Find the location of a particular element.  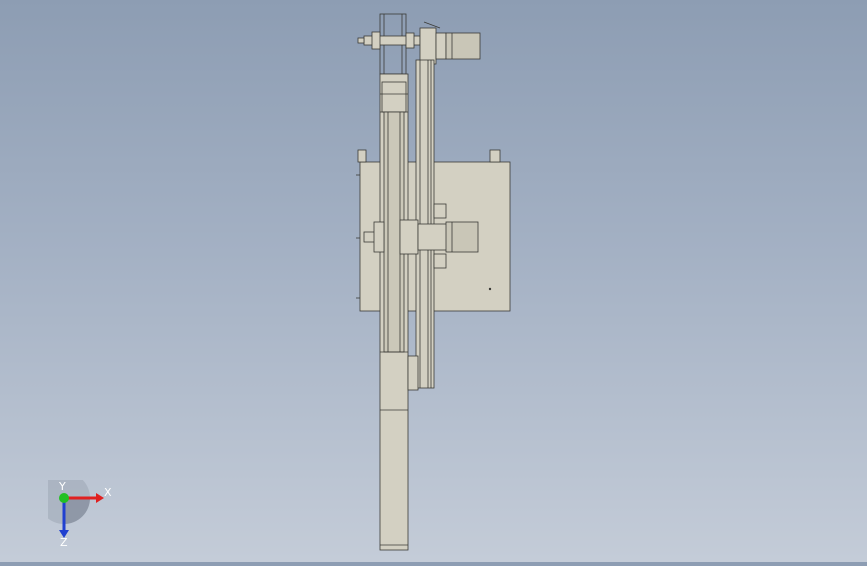

z-axis-label: Z is located at coordinates (64, 542).